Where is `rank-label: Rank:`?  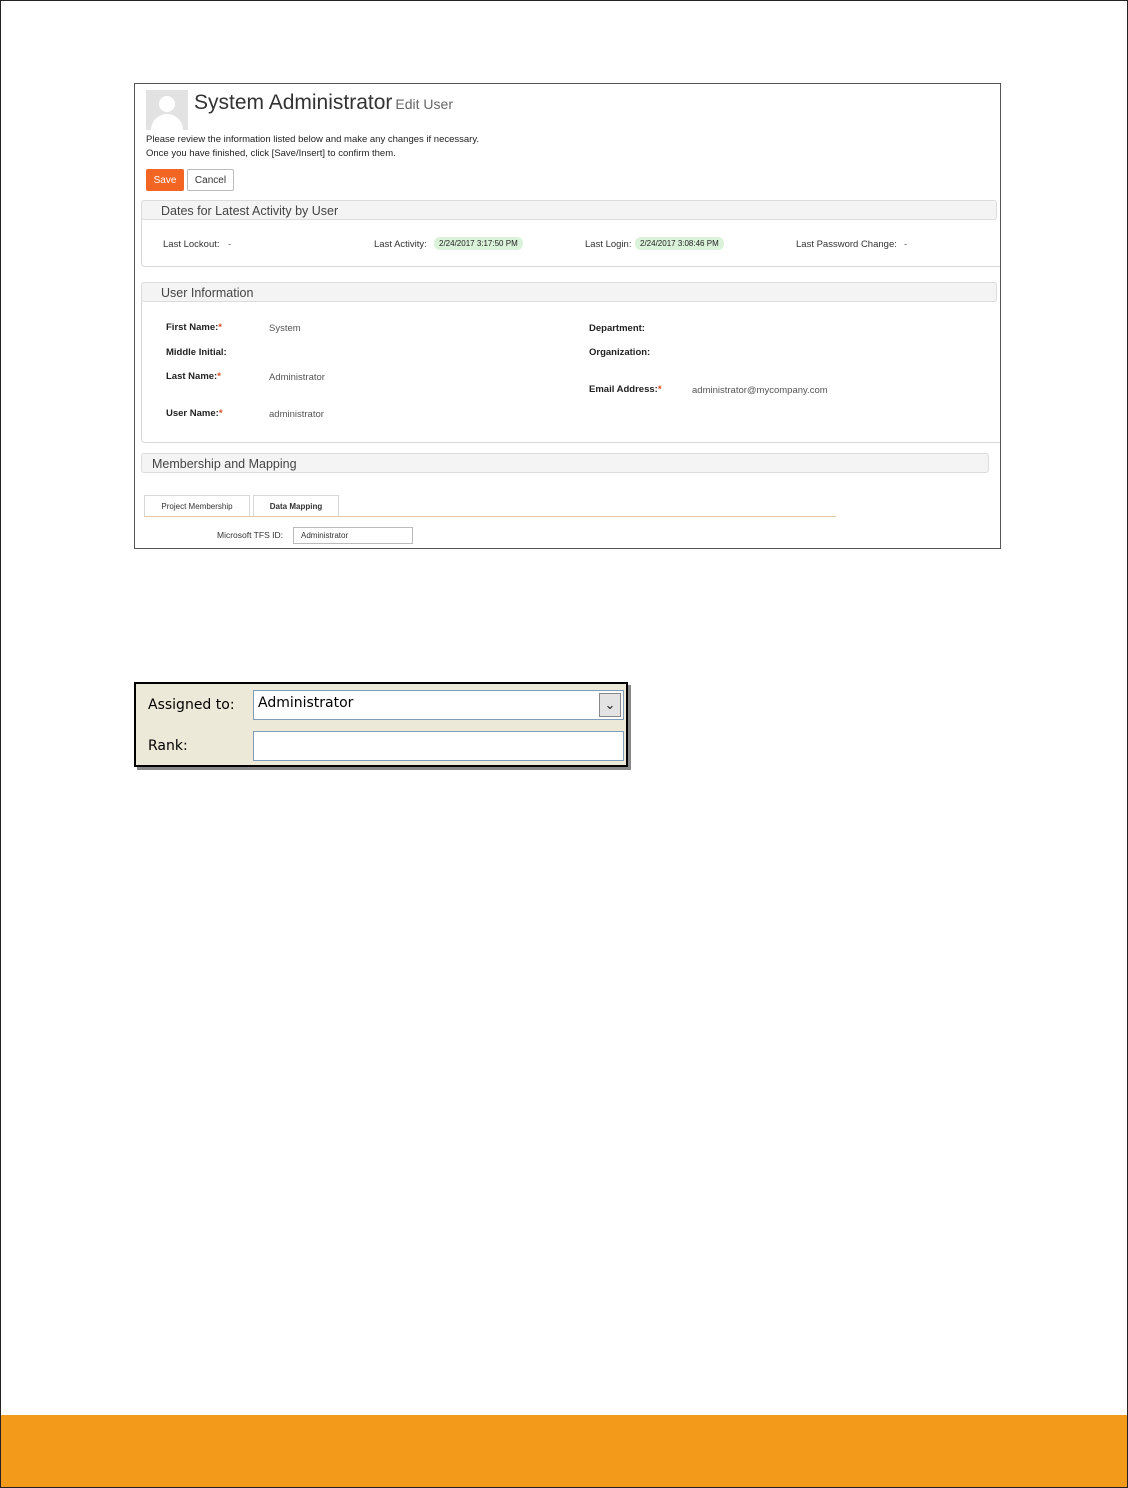 rank-label: Rank: is located at coordinates (168, 746).